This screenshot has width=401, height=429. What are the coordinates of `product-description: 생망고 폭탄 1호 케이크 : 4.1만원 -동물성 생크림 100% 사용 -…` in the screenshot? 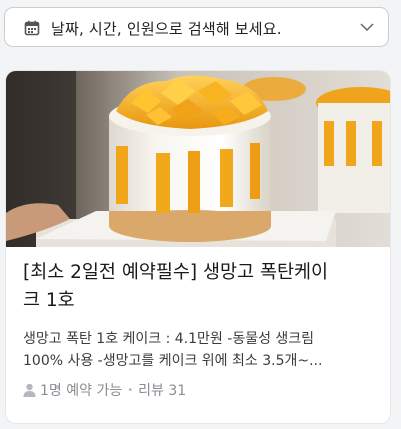 It's located at (201, 350).